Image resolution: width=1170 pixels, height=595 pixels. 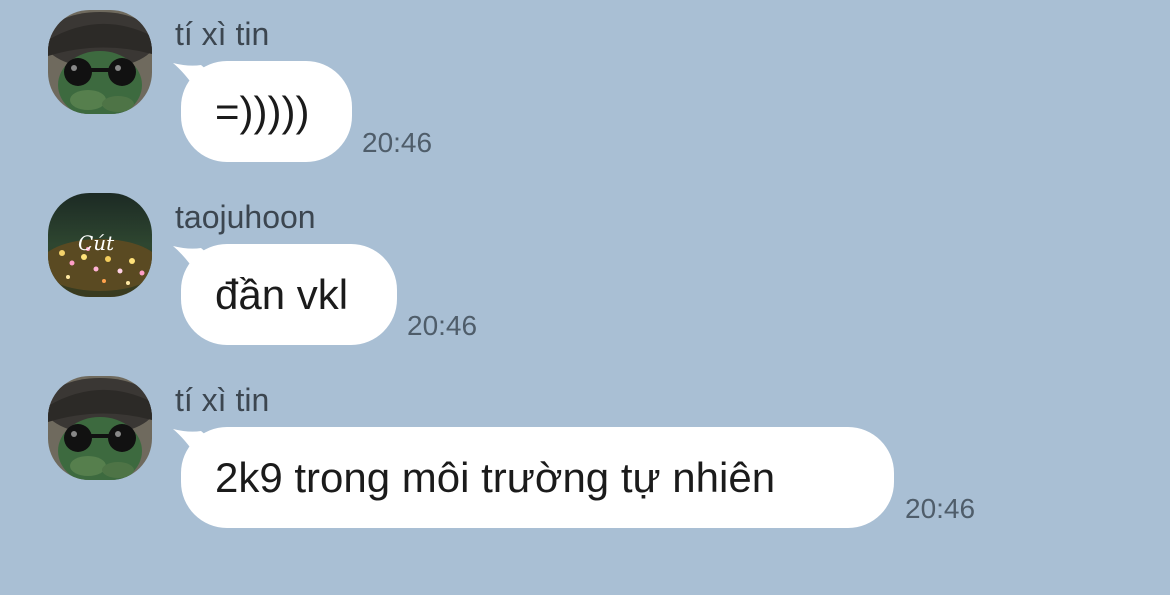 I want to click on message-bubble: 2k9 trong môi trường tự nhiên, so click(x=533, y=477).